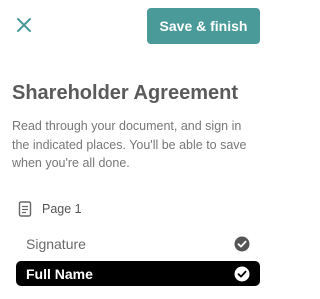 Image resolution: width=320 pixels, height=299 pixels. I want to click on page-label: Page 1, so click(62, 209).